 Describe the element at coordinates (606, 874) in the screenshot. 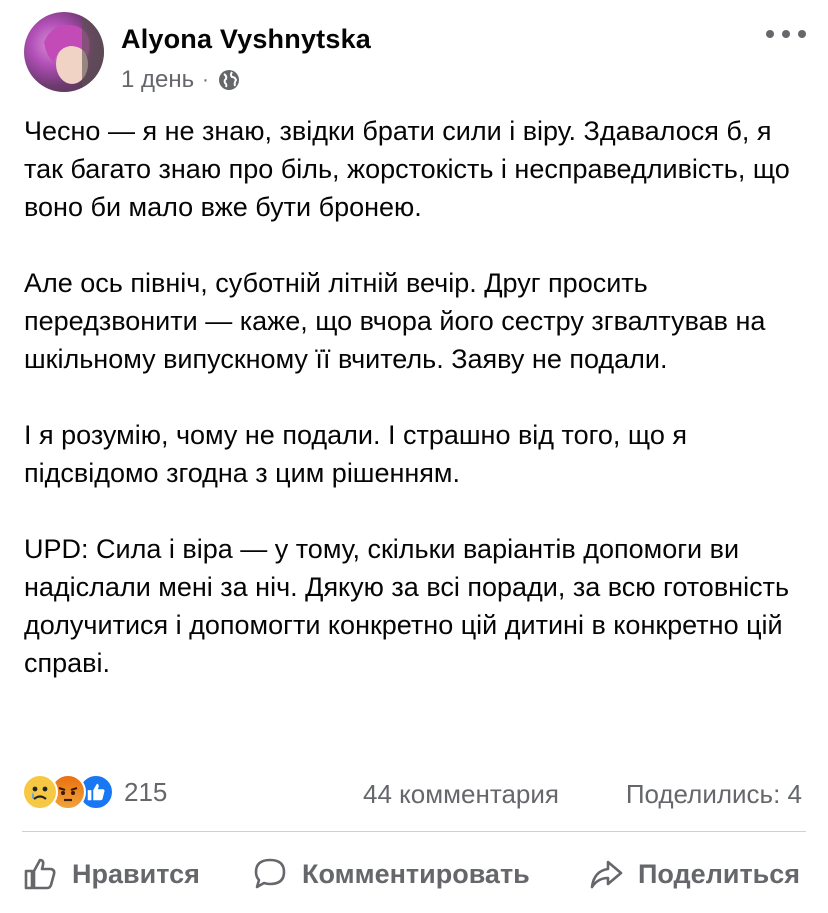

I see `share-icon` at that location.